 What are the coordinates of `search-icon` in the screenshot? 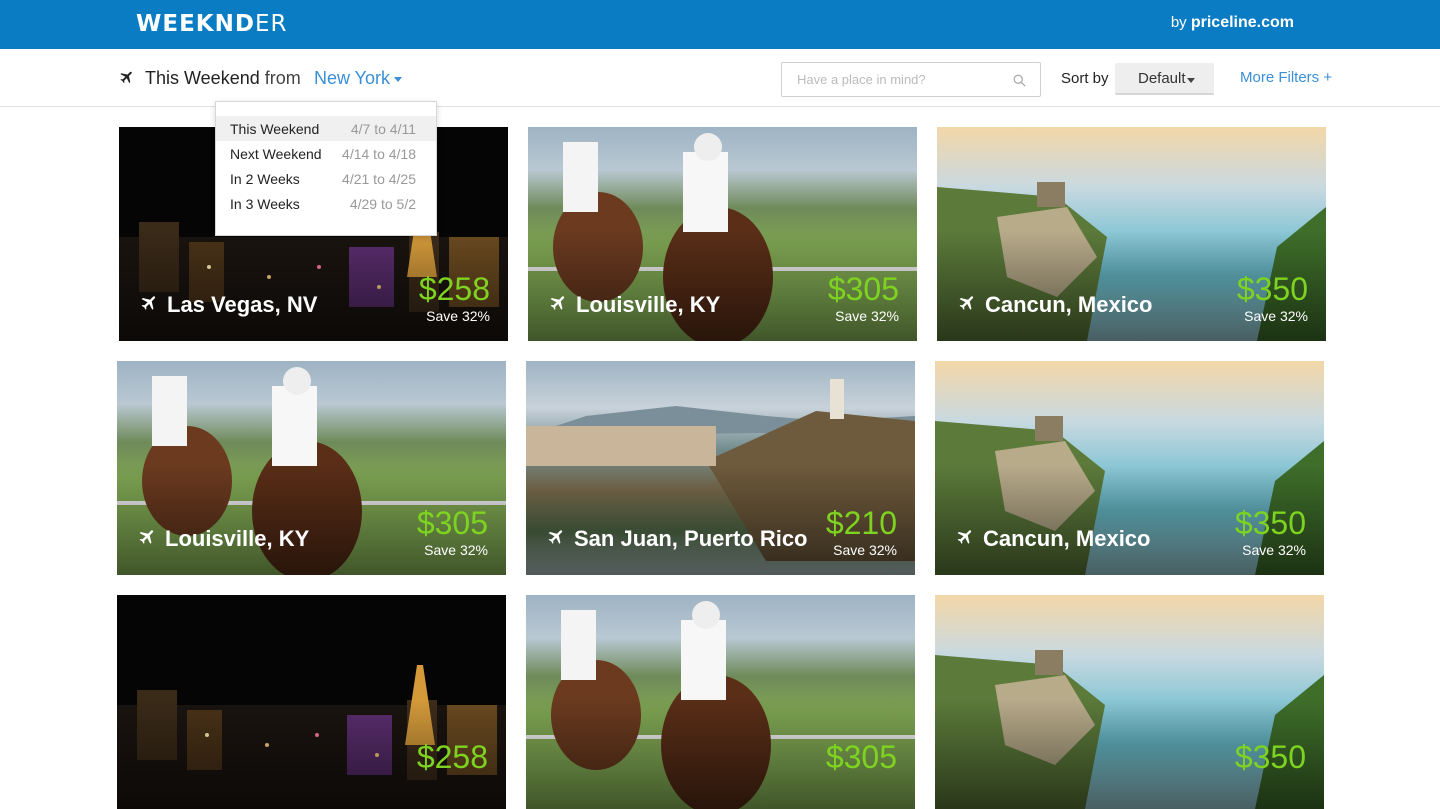 It's located at (1019, 80).